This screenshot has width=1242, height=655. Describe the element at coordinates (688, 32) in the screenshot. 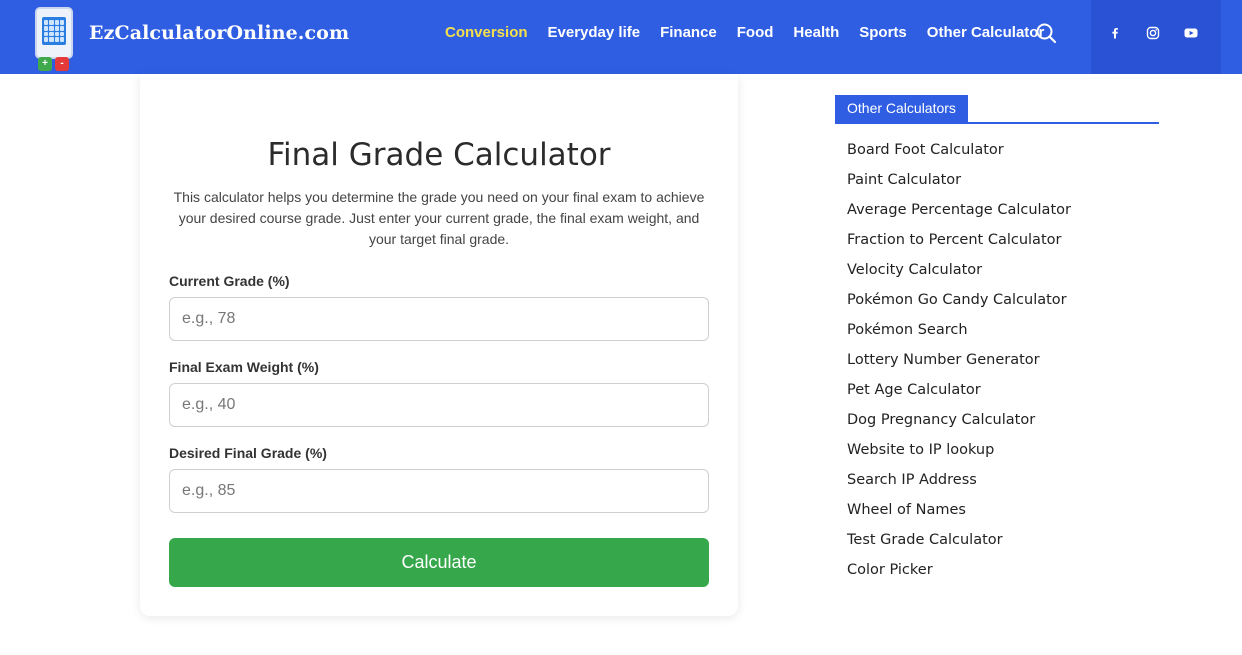

I see `nav-item-finance: Finance` at that location.